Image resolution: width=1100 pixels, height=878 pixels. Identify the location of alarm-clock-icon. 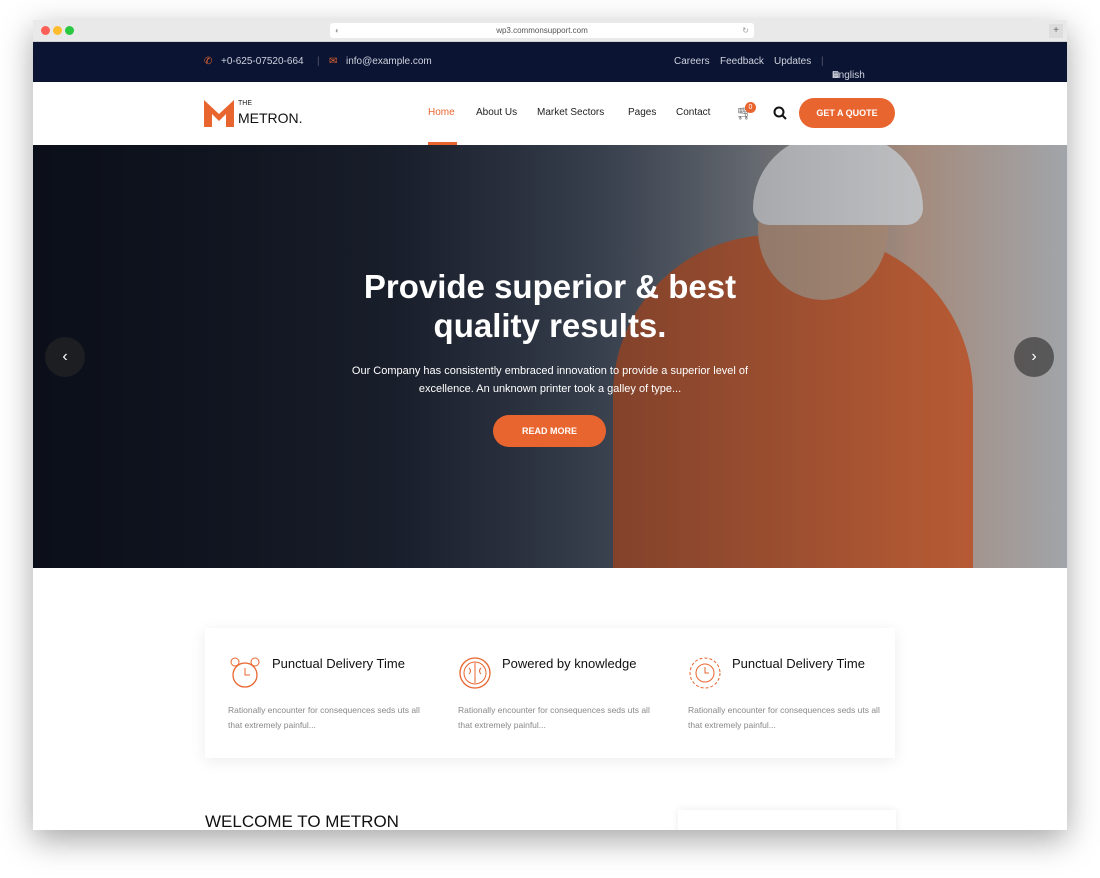
(245, 672).